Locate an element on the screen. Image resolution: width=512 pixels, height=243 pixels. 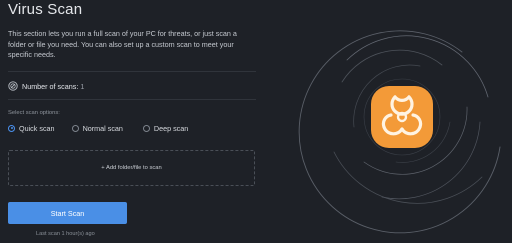
add-folder-dropzone: + Add folder/file to scan is located at coordinates (131, 168).